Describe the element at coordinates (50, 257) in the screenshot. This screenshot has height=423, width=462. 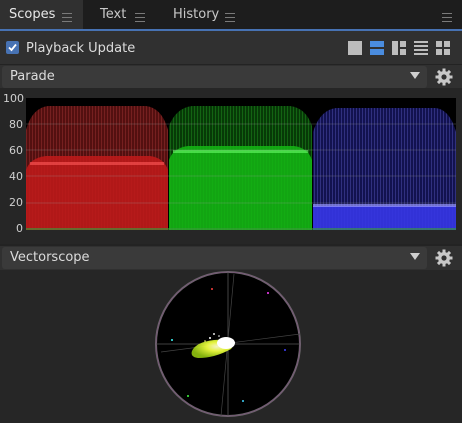
I see `dropdown-label: Vectorscope` at that location.